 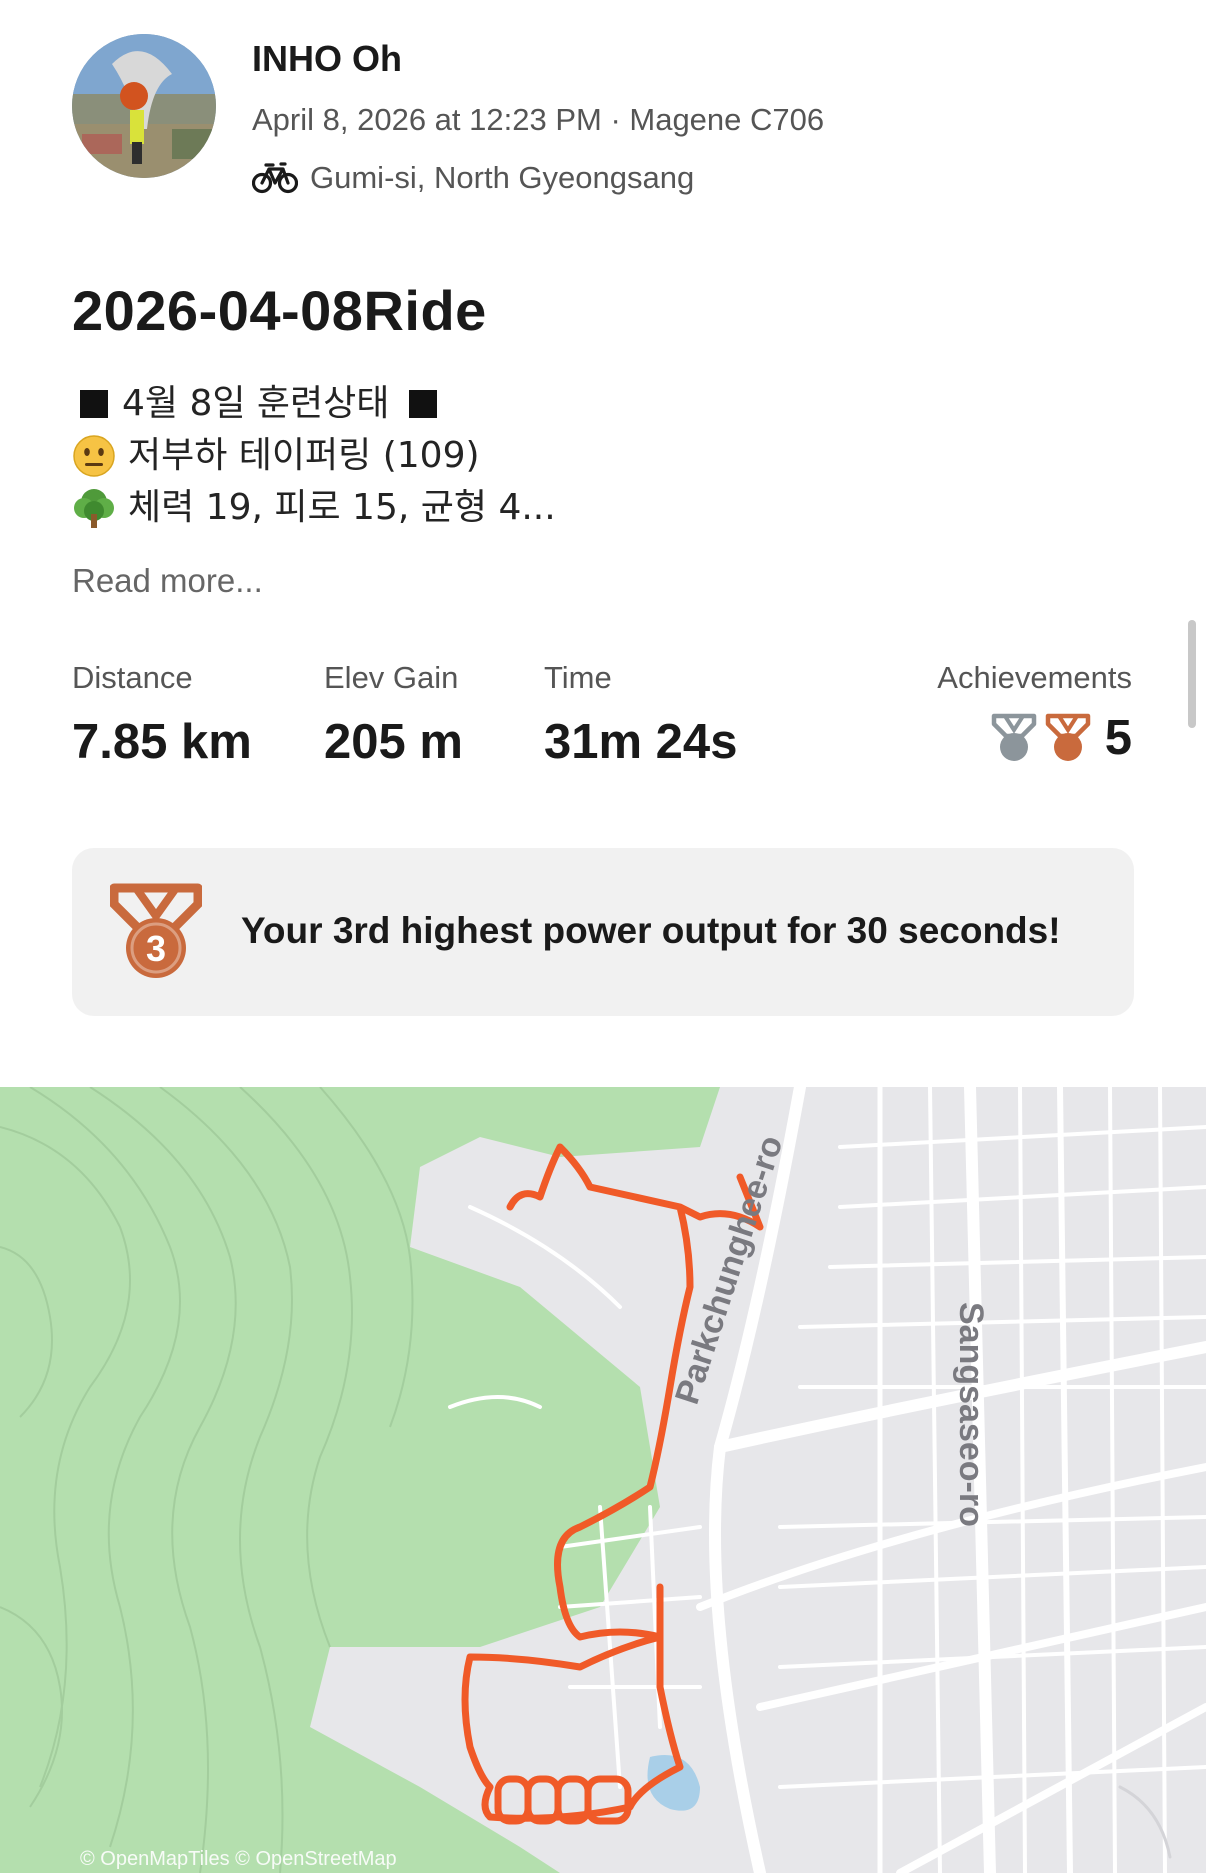 I want to click on location-row: Gumi-si, North Gyeongsang, so click(x=473, y=178).